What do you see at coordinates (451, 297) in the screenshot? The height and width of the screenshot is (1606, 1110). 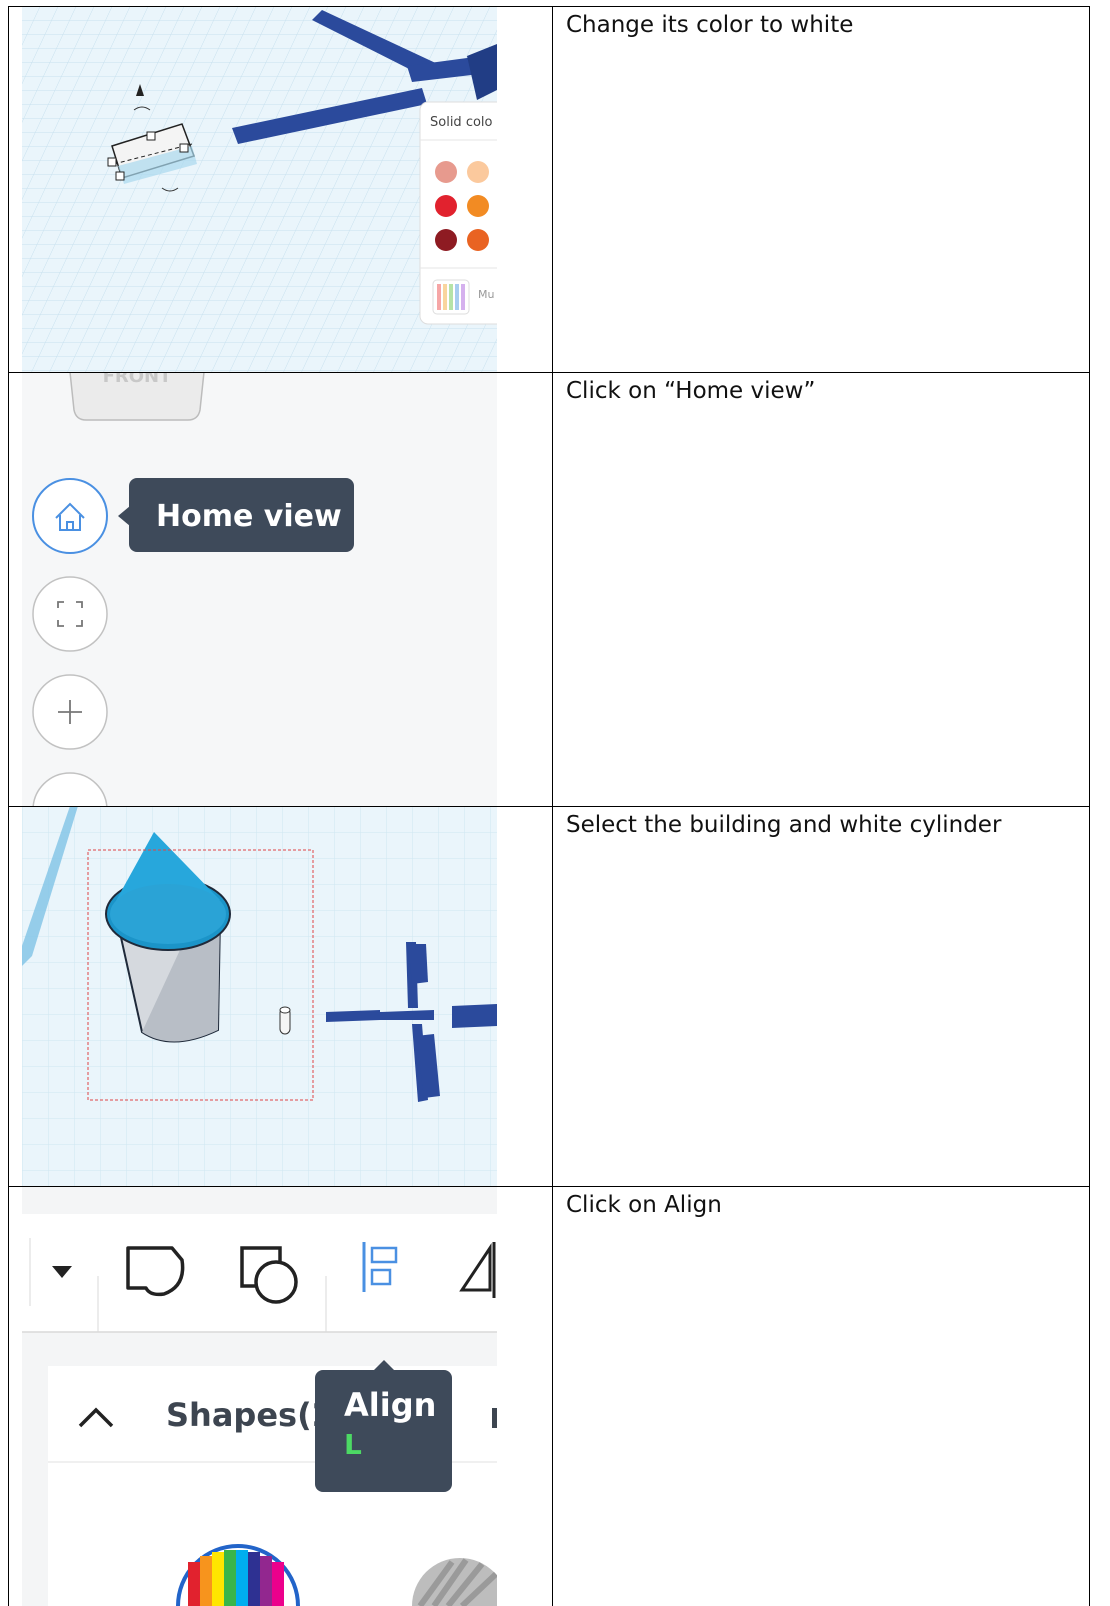 I see `multicolor-icon` at bounding box center [451, 297].